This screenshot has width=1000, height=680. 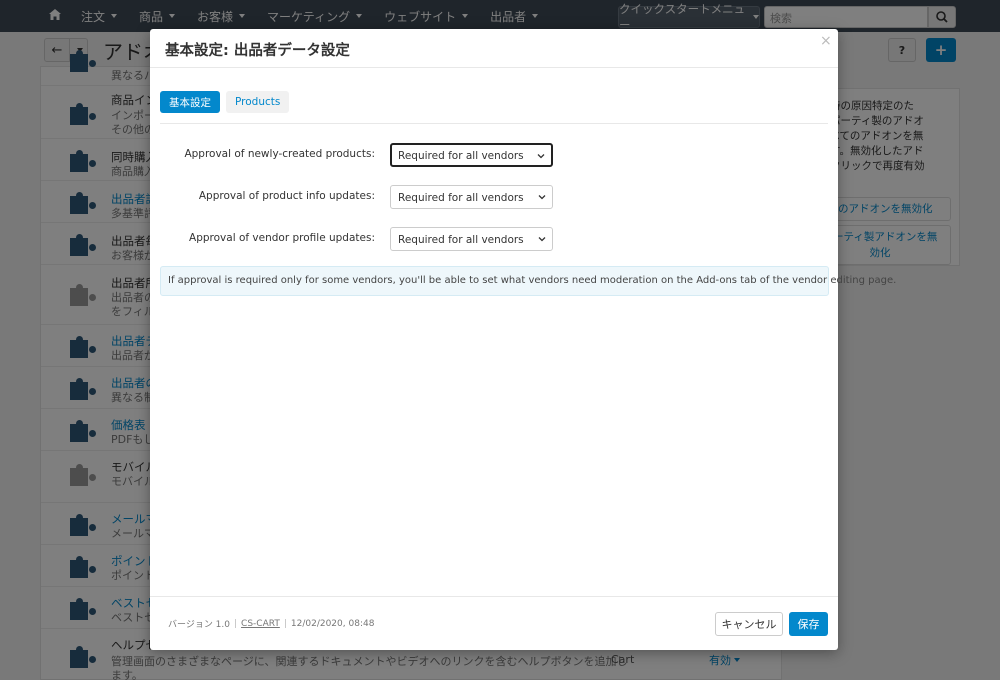 I want to click on dialog-title: 基本設定: 出品者データ設定, so click(x=257, y=51).